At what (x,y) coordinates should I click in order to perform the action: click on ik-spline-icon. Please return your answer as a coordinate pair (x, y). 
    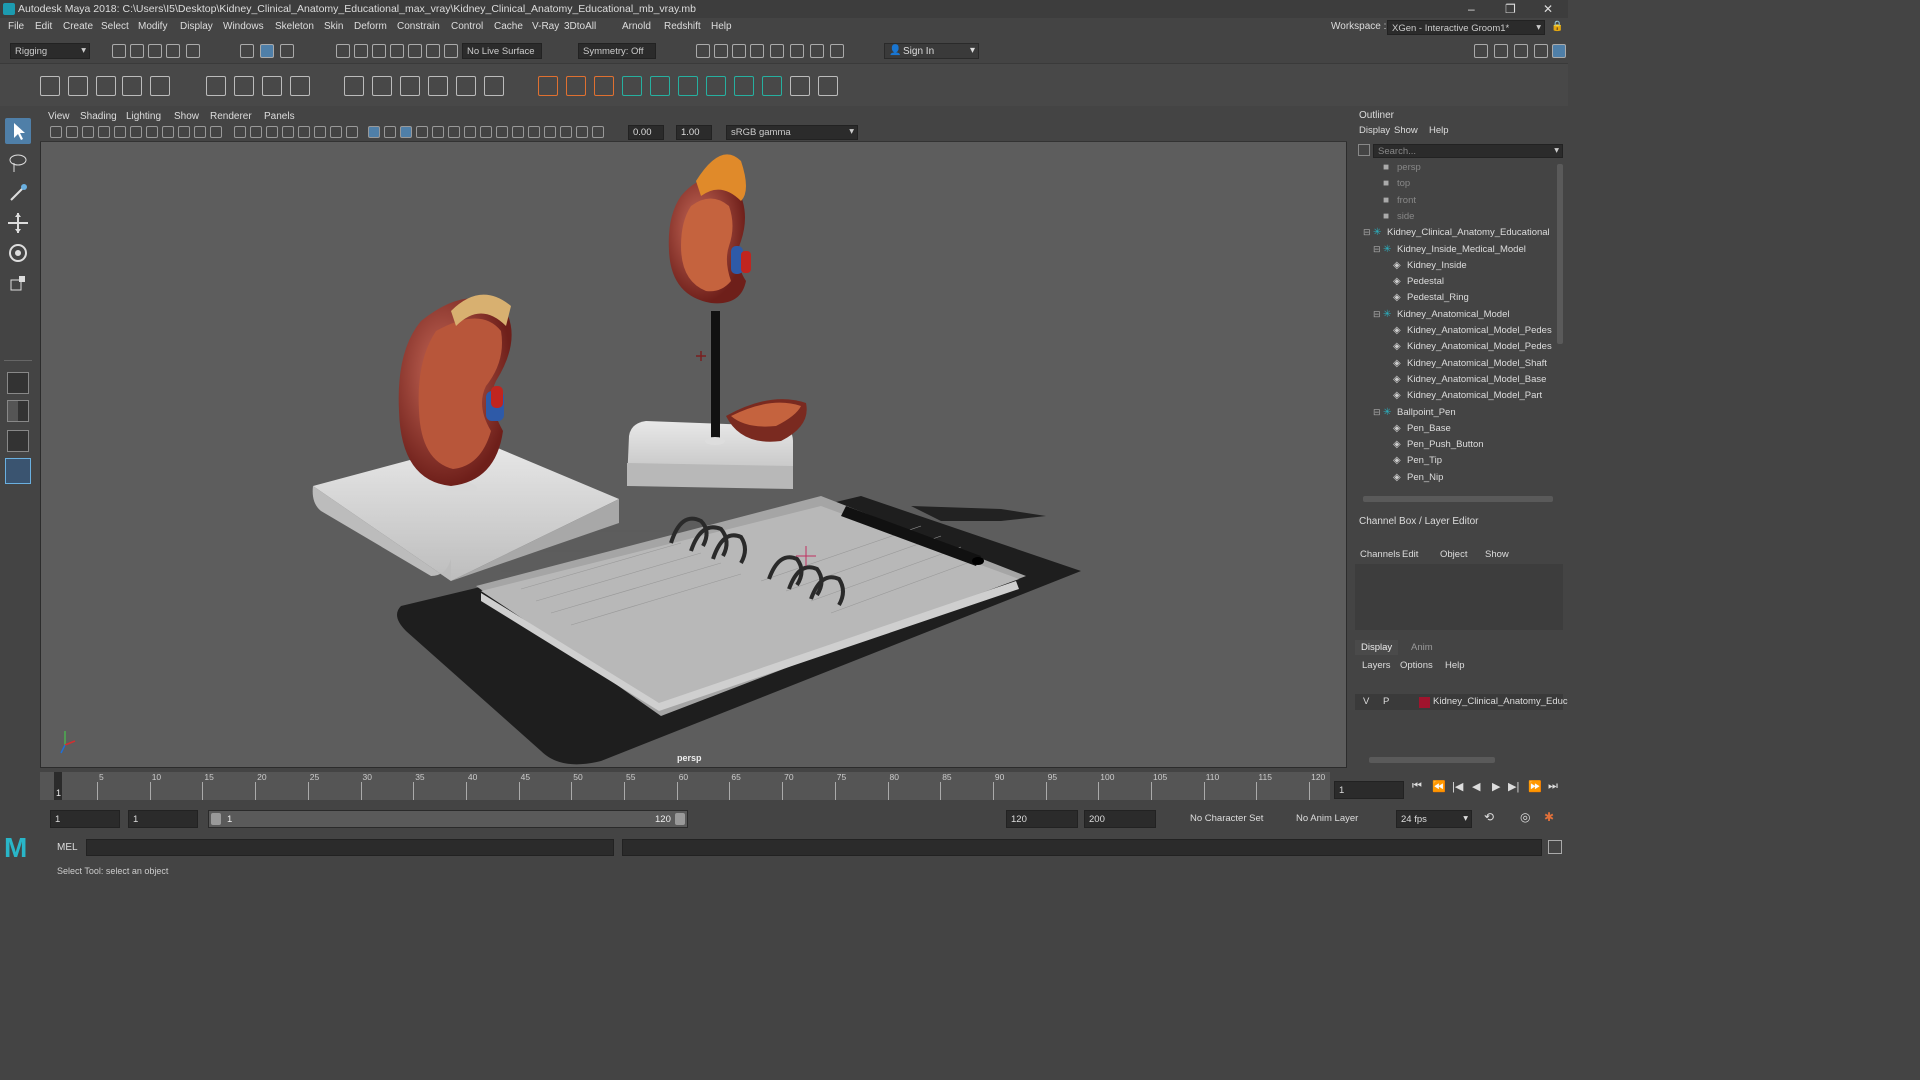
    Looking at the image, I should click on (132, 86).